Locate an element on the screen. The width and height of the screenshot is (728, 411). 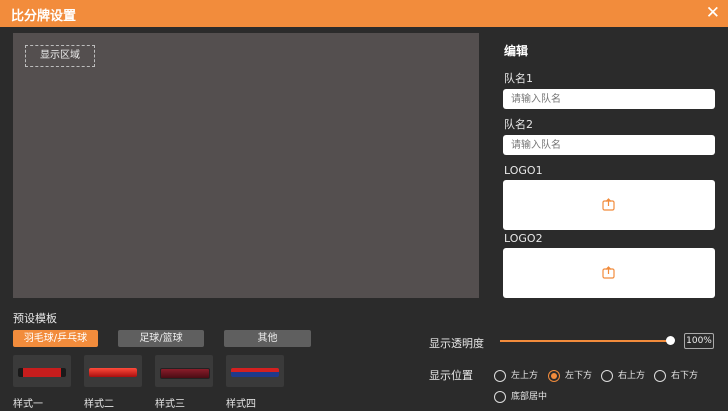
opacity-value: 100% is located at coordinates (699, 341).